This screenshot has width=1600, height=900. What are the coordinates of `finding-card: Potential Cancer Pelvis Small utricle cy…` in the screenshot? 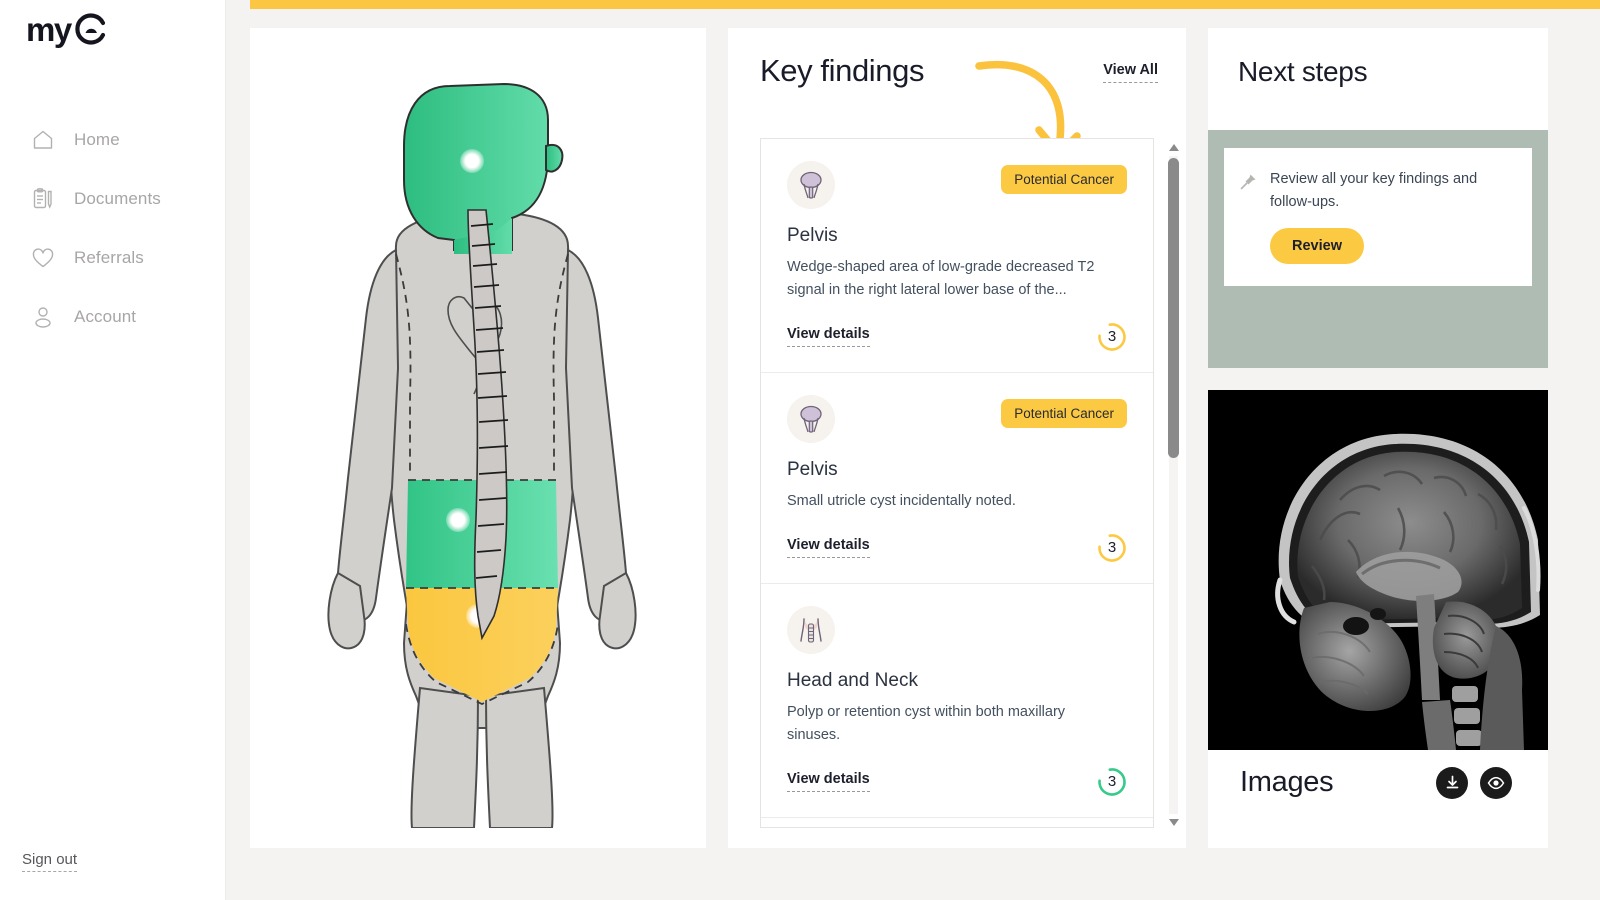 It's located at (957, 478).